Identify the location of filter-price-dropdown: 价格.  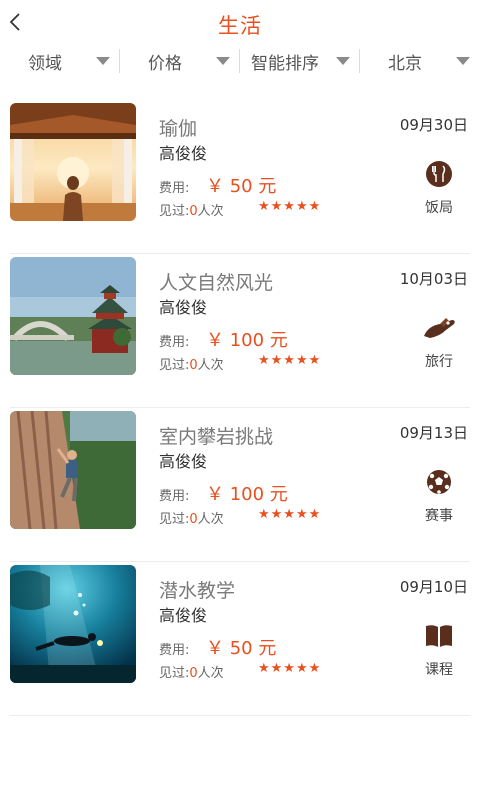
(180, 61).